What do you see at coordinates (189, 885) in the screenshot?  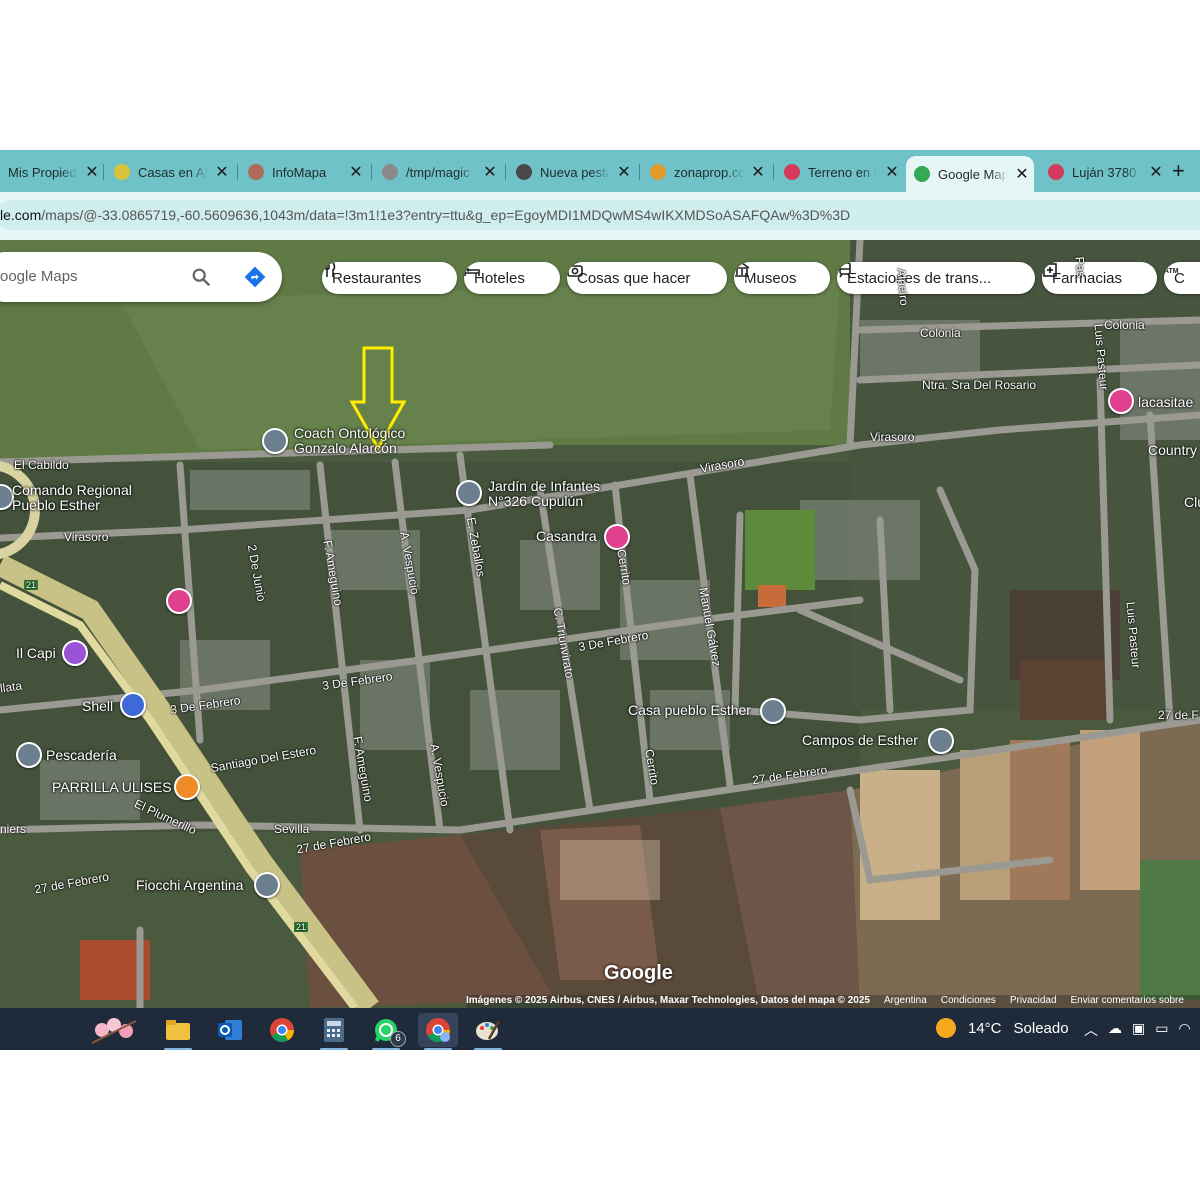 I see `place-fiocchi: Fiocchi Argentina` at bounding box center [189, 885].